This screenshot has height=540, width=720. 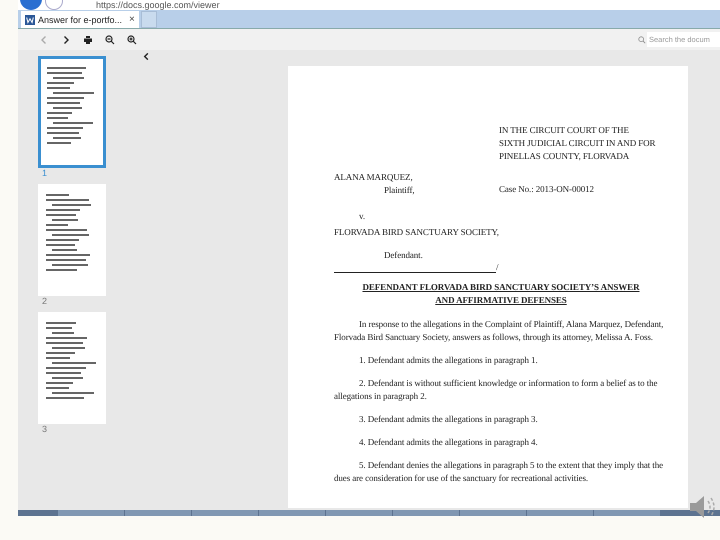 I want to click on search-icon, so click(x=642, y=40).